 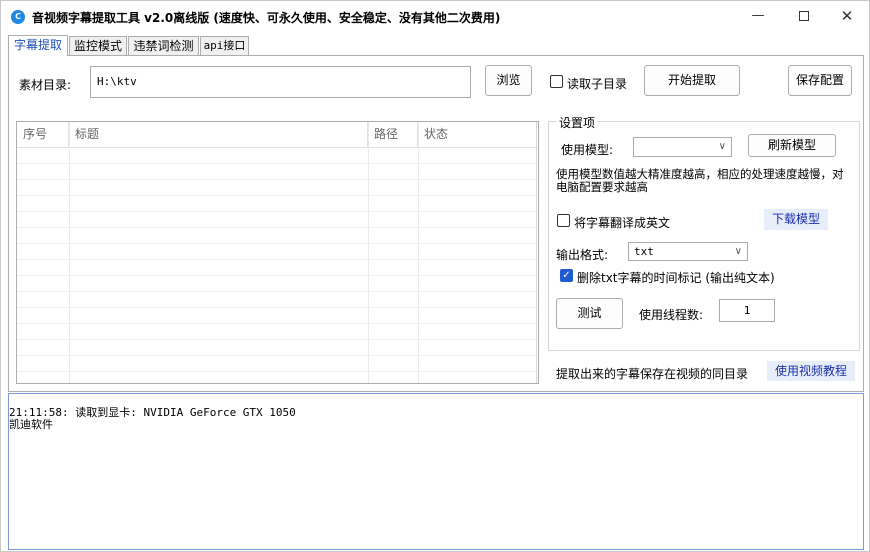 I want to click on app-logo-icon: C, so click(x=18, y=17).